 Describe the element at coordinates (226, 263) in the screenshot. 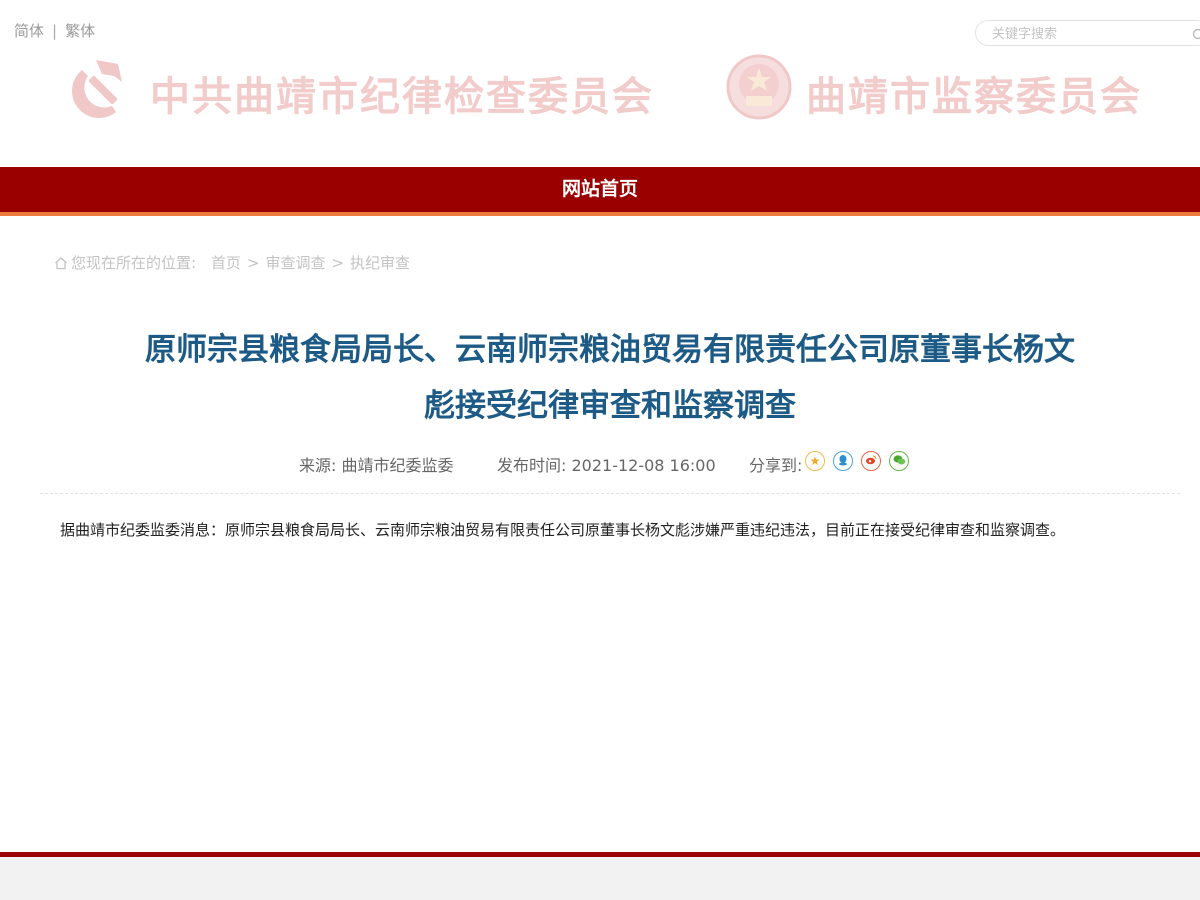

I see `breadcrumb-home: 首页` at that location.